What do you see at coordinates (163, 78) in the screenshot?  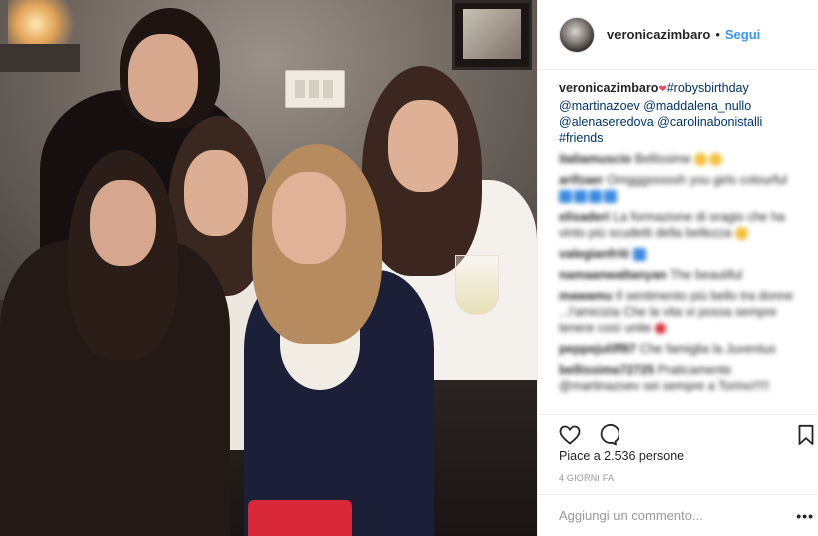 I see `person-1-face` at bounding box center [163, 78].